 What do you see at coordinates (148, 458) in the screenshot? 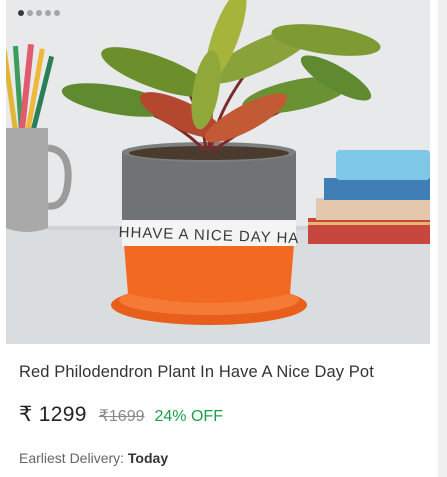
I see `delivery-value: Today` at bounding box center [148, 458].